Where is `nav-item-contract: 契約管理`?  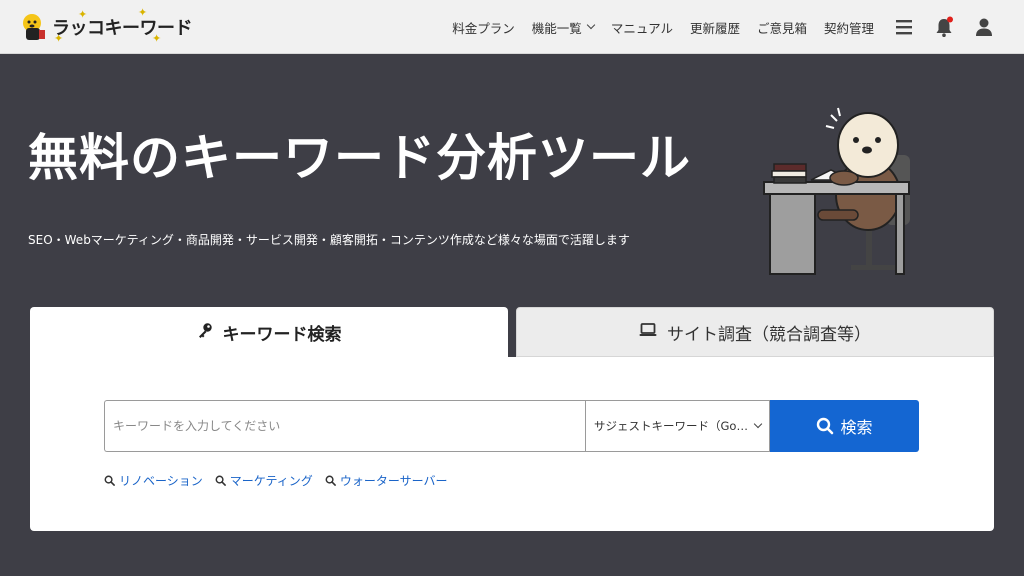
nav-item-contract: 契約管理 is located at coordinates (849, 27).